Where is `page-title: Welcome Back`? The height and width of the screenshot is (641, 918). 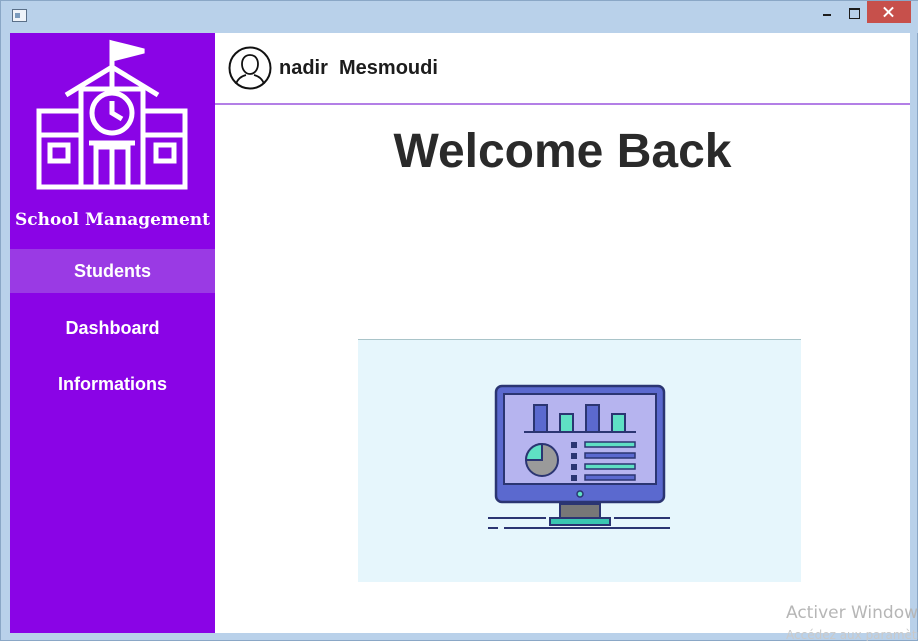
page-title: Welcome Back is located at coordinates (562, 151).